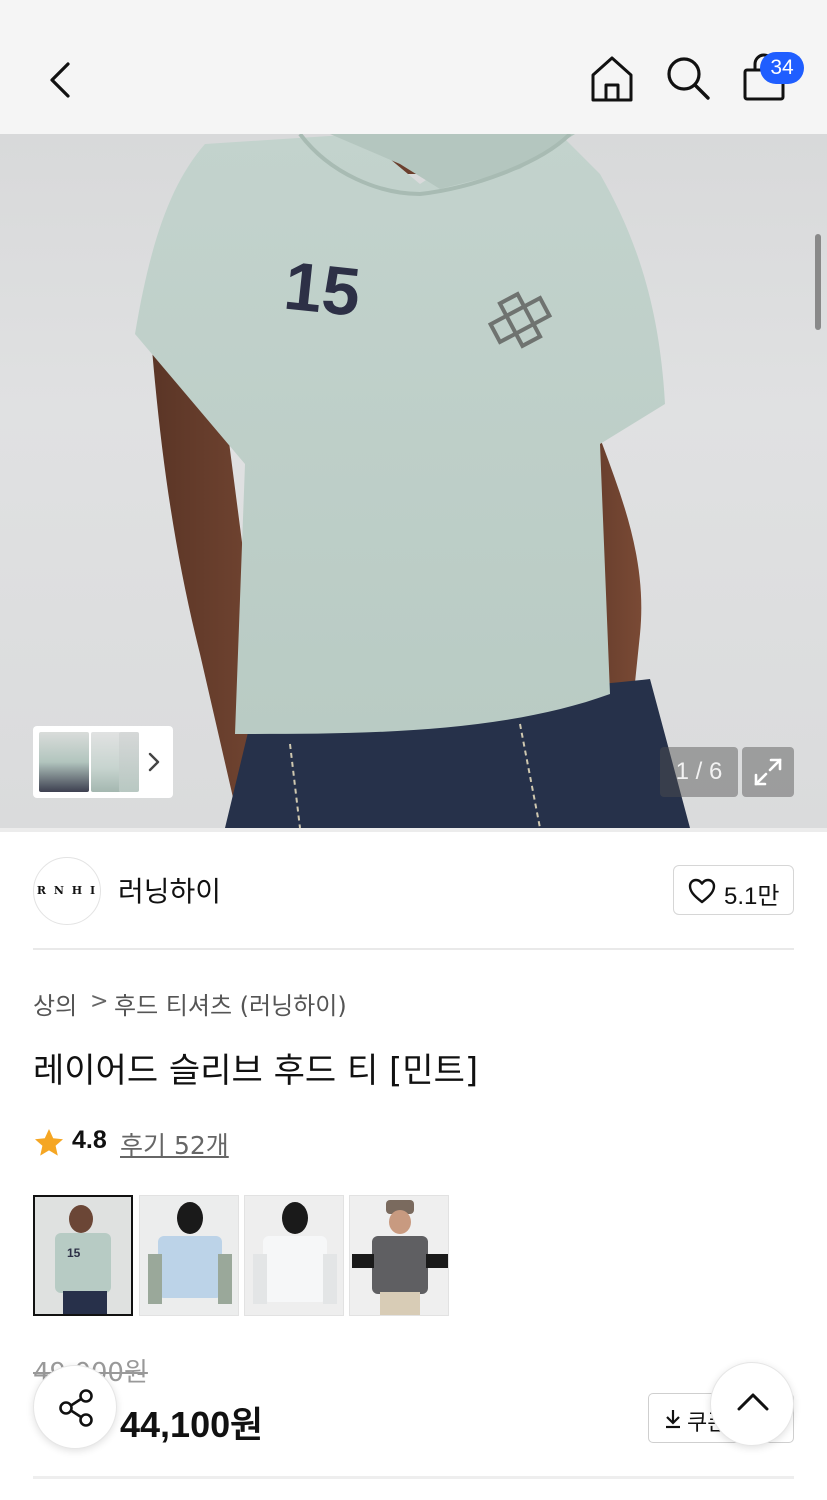 This screenshot has height=1500, width=827. Describe the element at coordinates (818, 282) in the screenshot. I see `scroll-indicator` at that location.